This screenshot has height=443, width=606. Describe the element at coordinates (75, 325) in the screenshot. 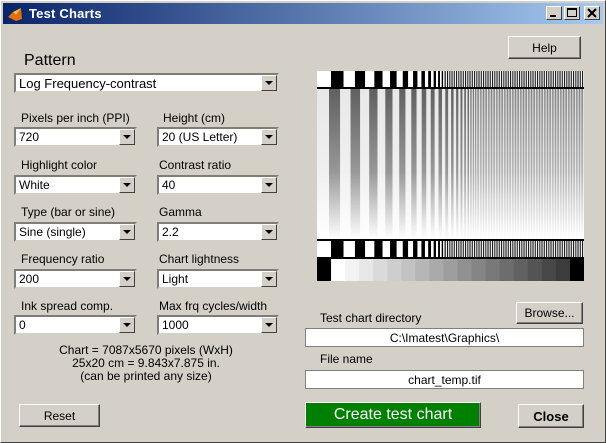

I see `ink-spread-select: 0` at that location.